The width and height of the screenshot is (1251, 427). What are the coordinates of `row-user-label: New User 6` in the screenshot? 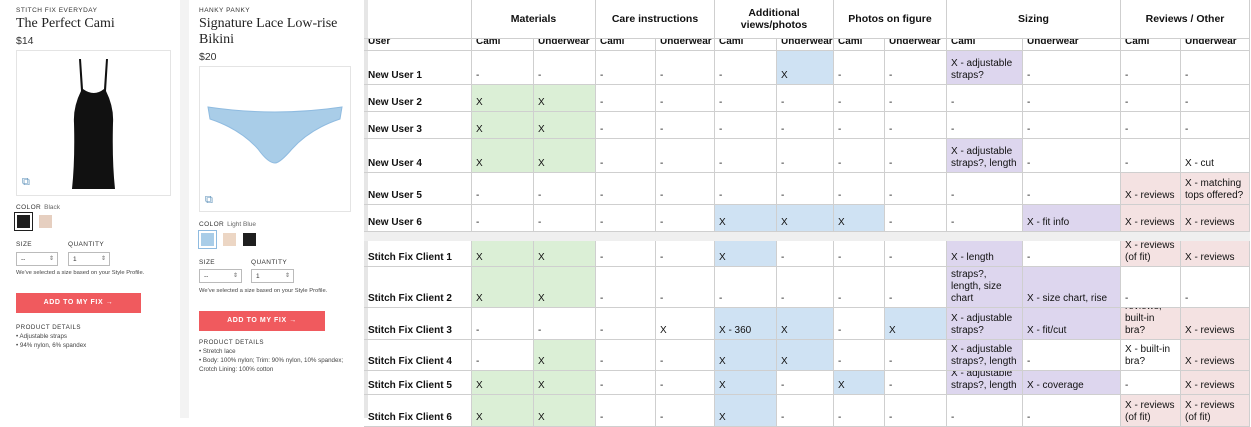 It's located at (418, 218).